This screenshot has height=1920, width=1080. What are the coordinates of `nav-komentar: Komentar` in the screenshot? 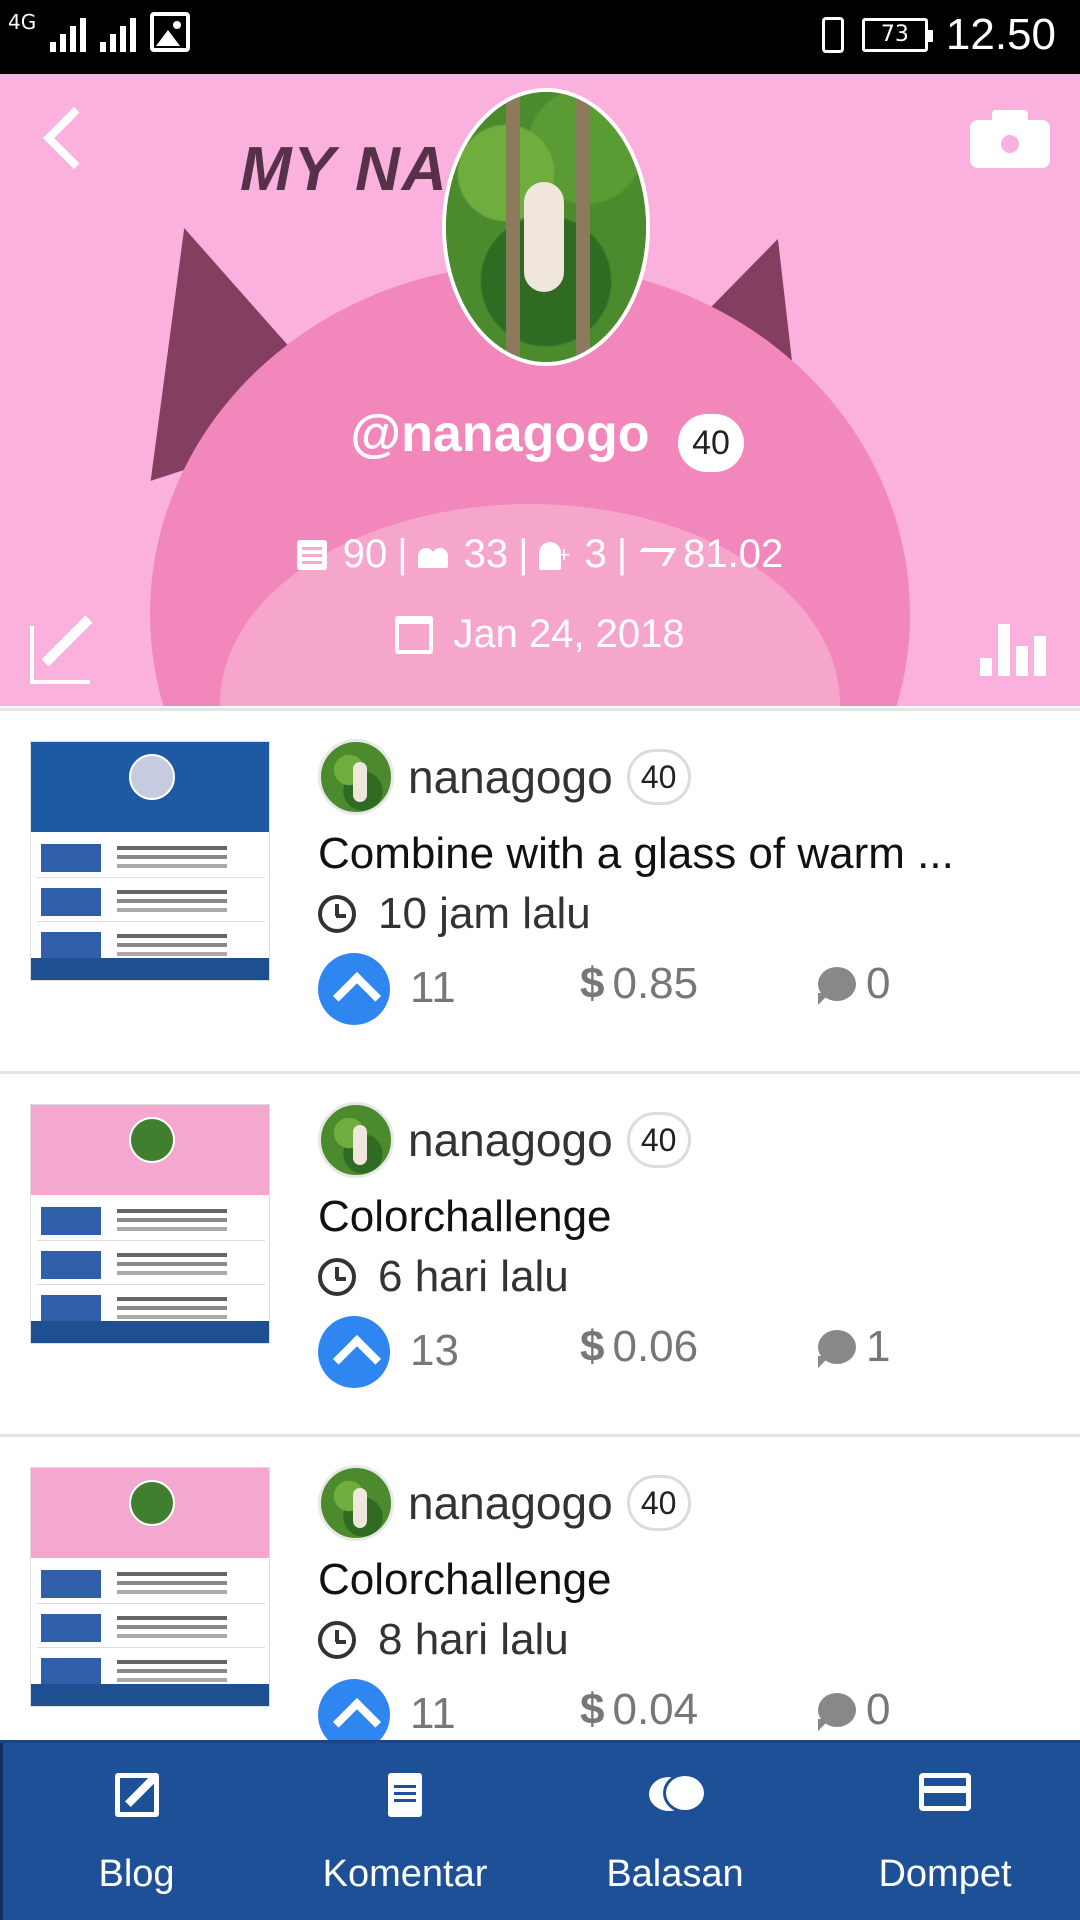 It's located at (405, 1831).